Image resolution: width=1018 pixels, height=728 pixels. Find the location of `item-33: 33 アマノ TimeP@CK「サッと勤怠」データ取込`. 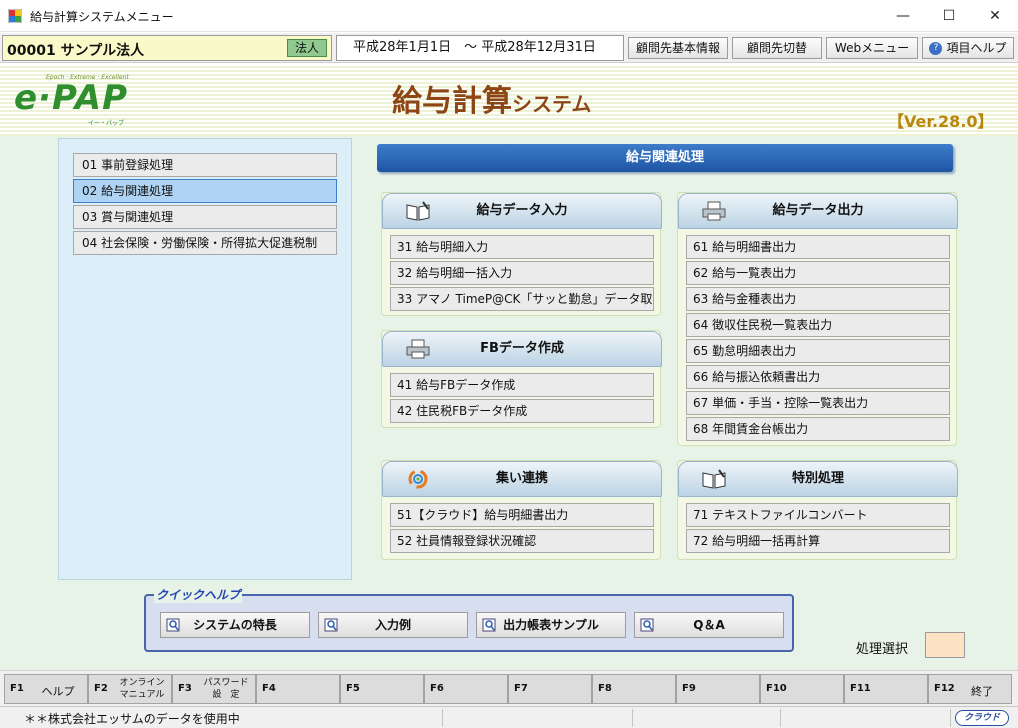

item-33: 33 アマノ TimeP@CK「サッと勤怠」データ取込 is located at coordinates (522, 299).